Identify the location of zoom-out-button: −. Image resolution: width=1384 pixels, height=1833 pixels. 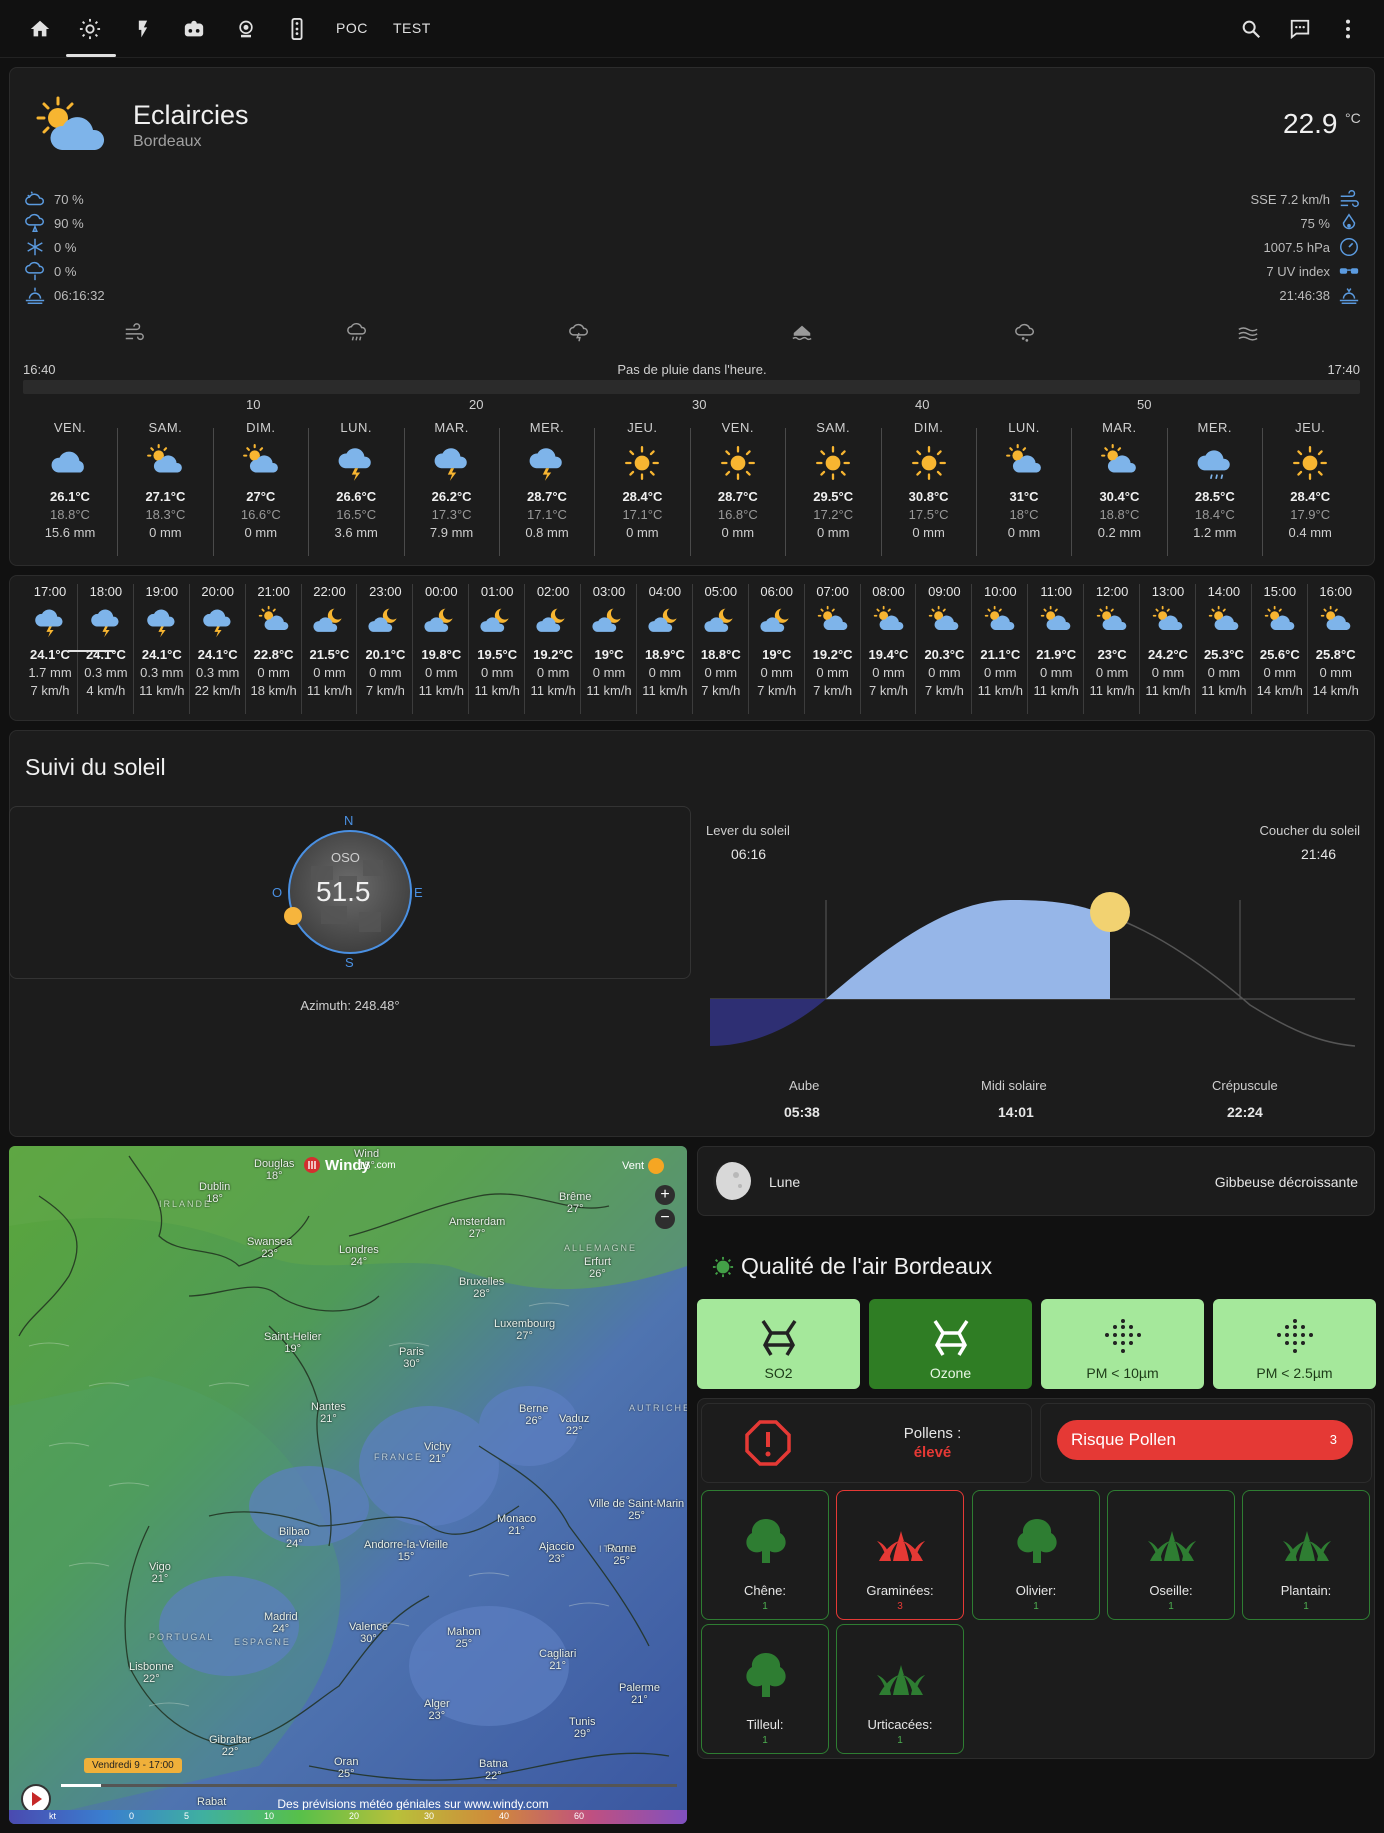
(665, 1219).